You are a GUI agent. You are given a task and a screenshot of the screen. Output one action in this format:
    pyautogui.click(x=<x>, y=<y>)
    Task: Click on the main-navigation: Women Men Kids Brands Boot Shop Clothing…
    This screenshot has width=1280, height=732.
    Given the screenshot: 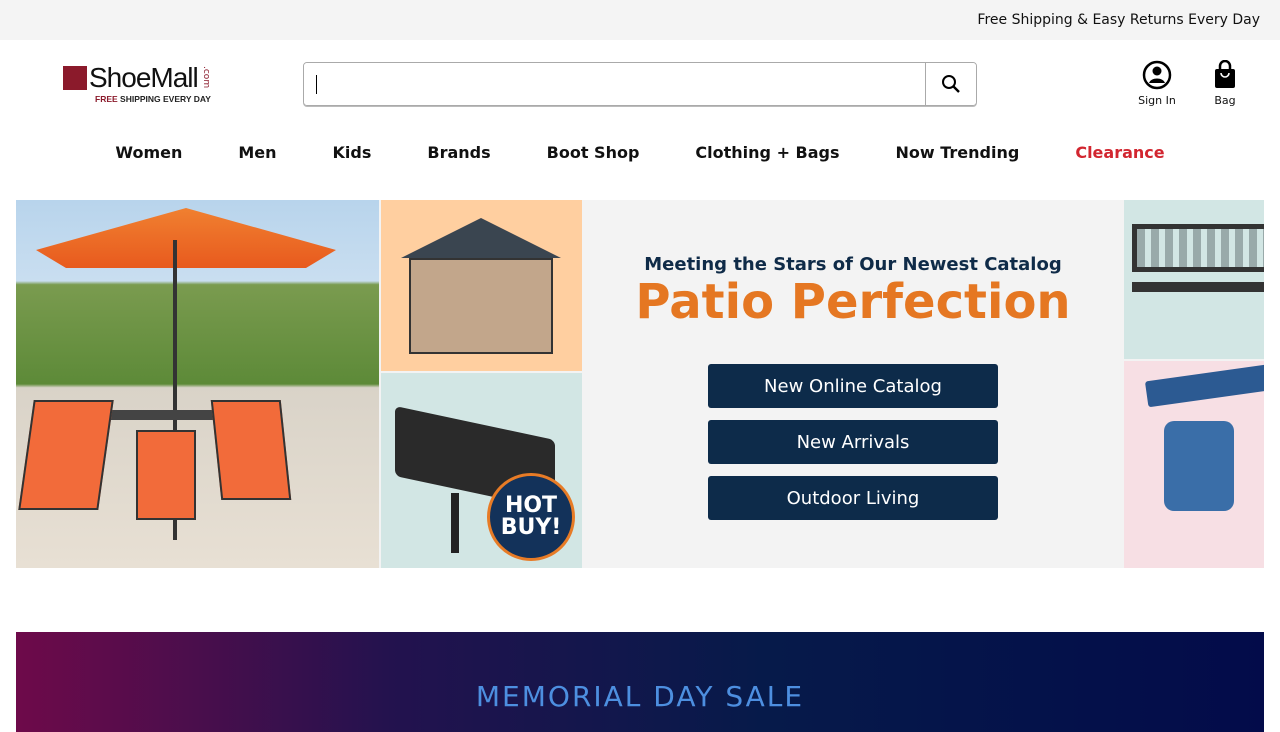 What is the action you would take?
    pyautogui.click(x=640, y=152)
    